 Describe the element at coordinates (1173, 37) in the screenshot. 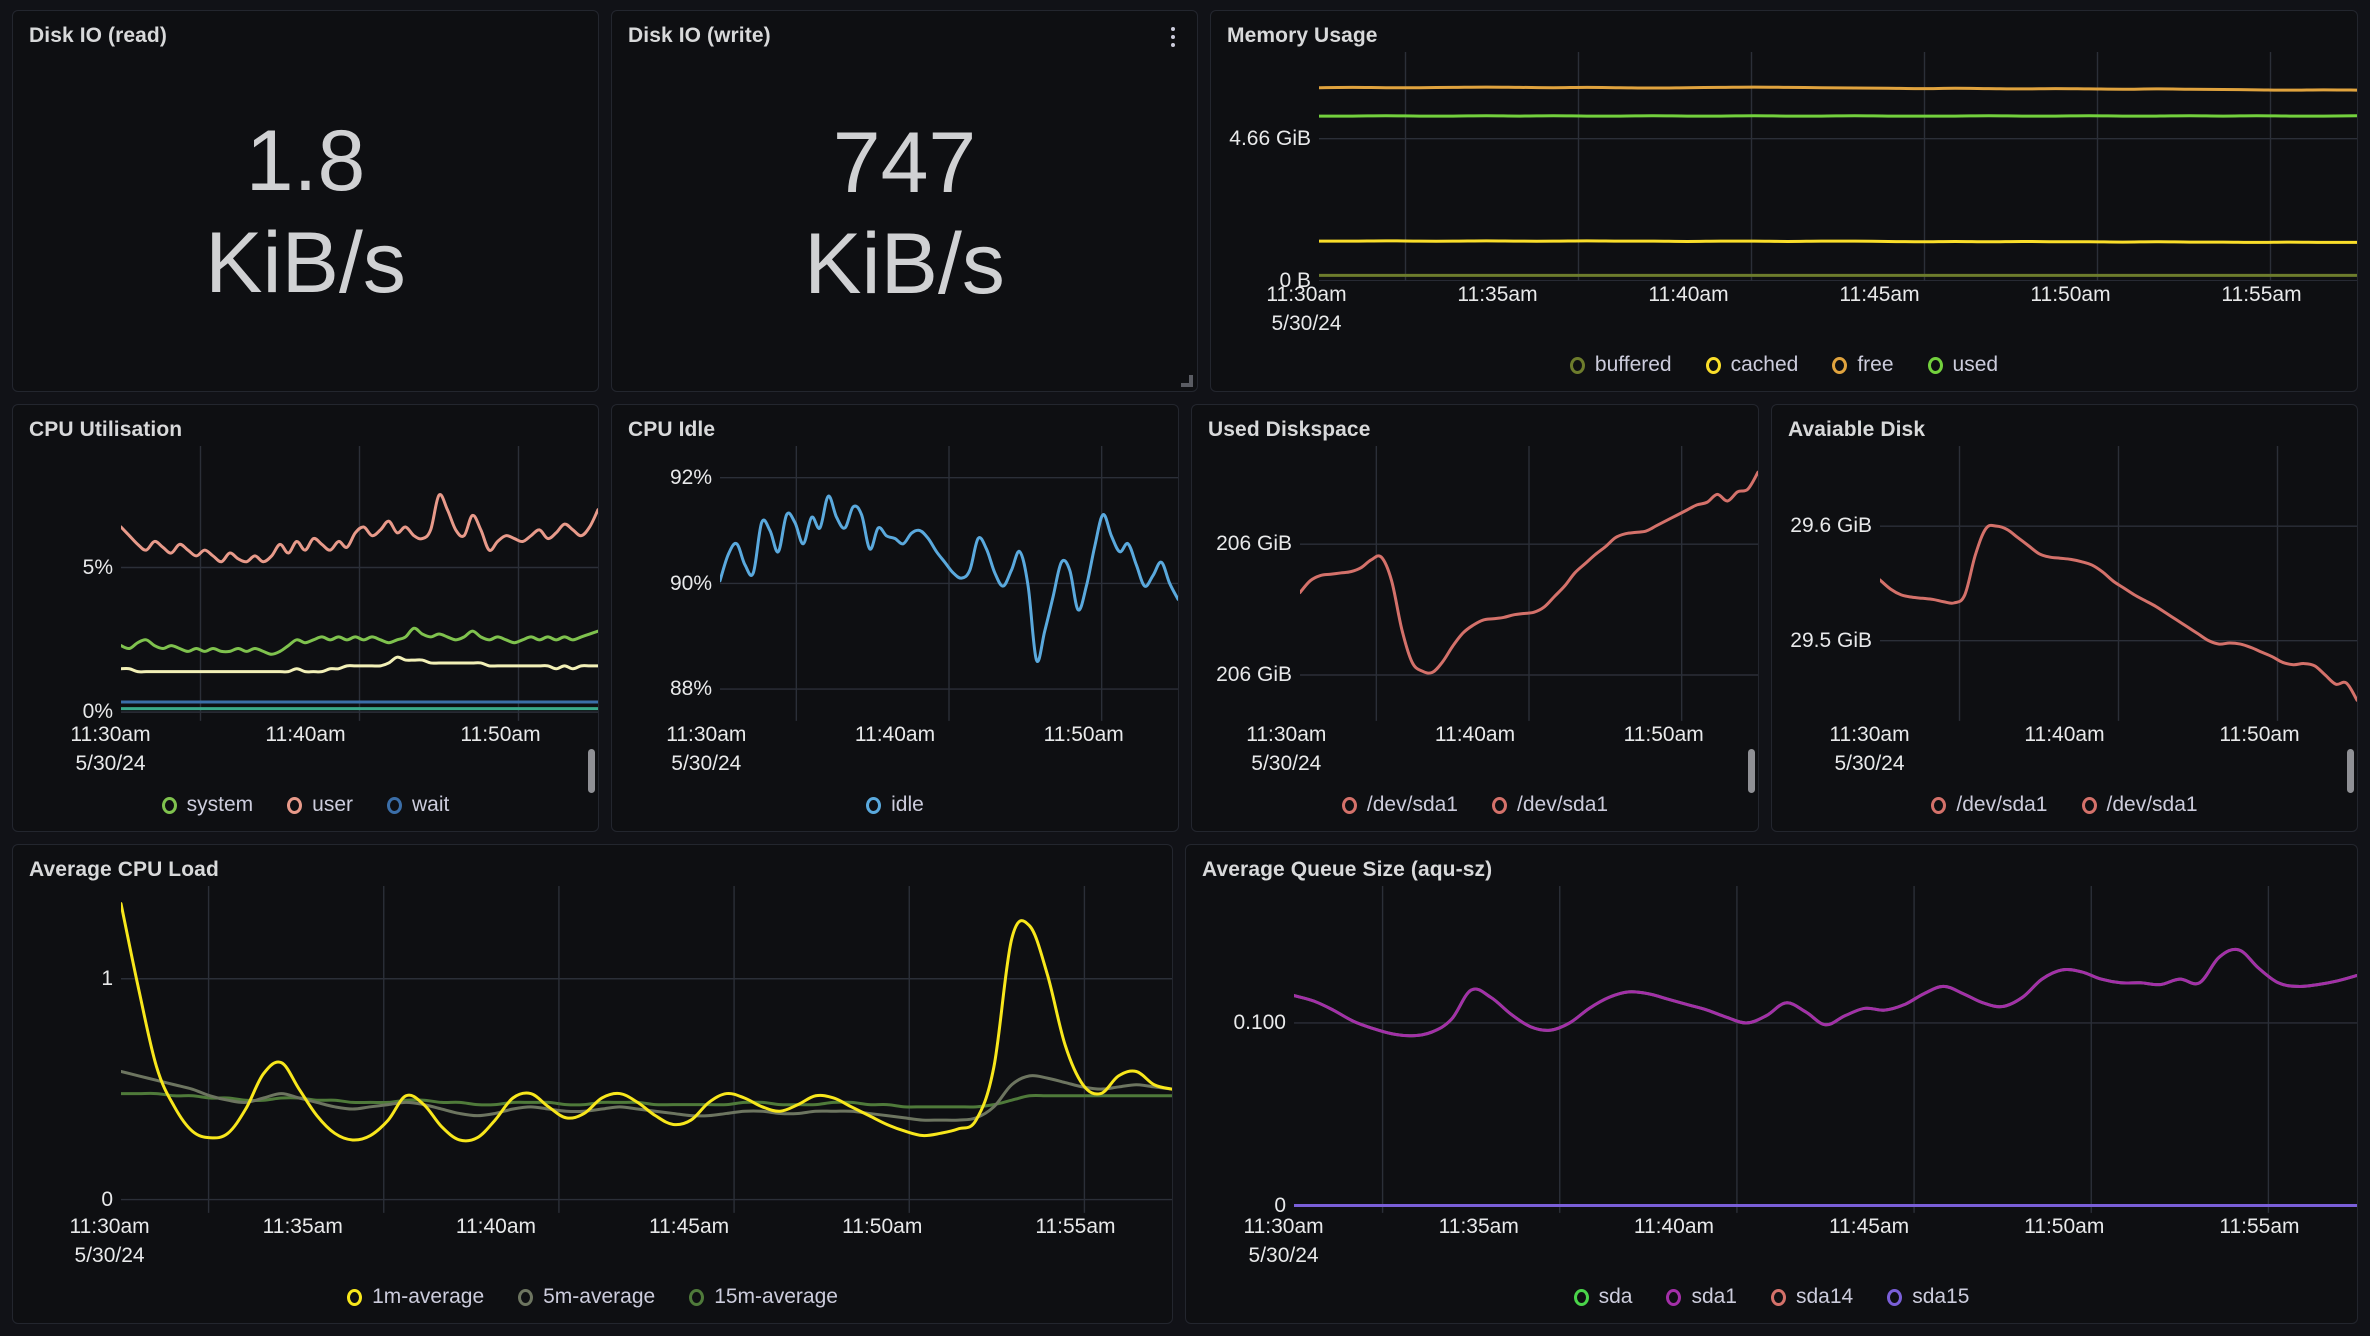

I see `kebab-menu-icon` at that location.